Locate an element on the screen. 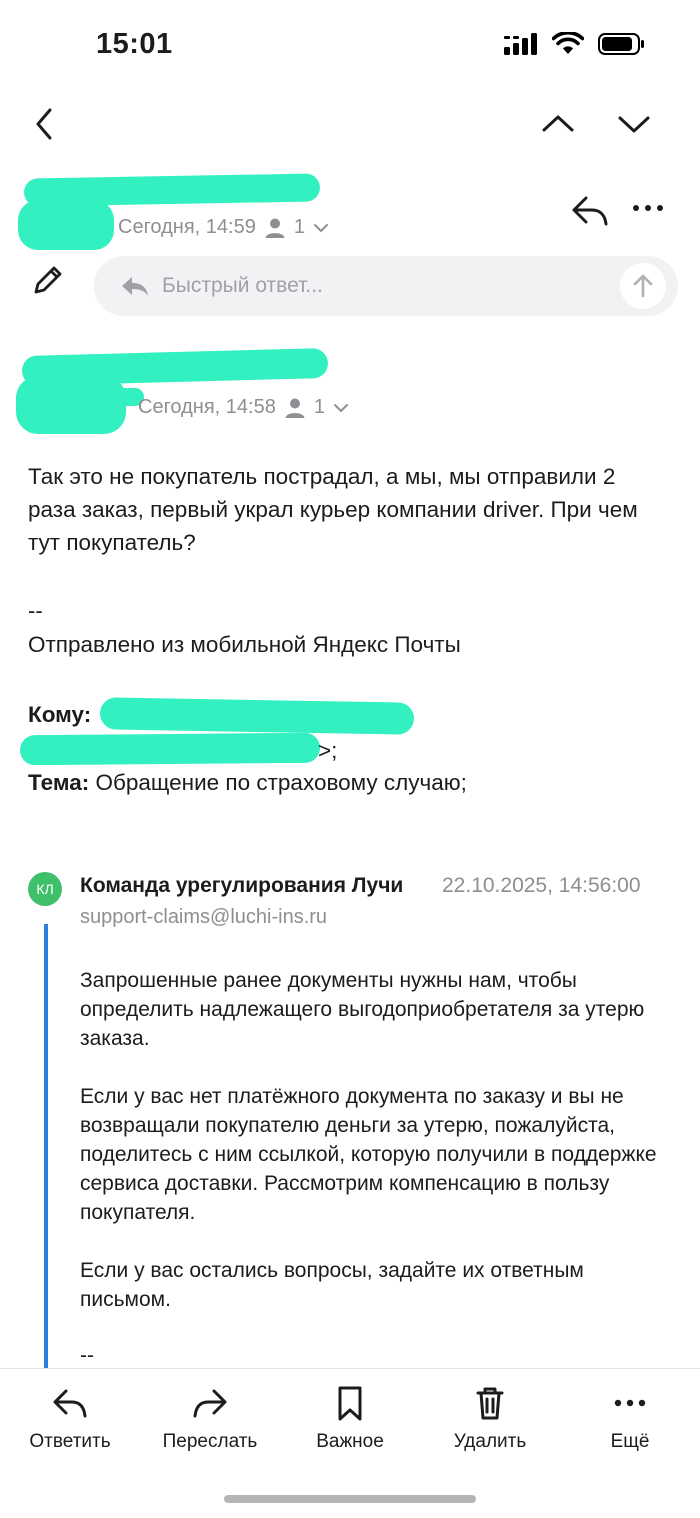  important-button: Важное is located at coordinates (350, 1418).